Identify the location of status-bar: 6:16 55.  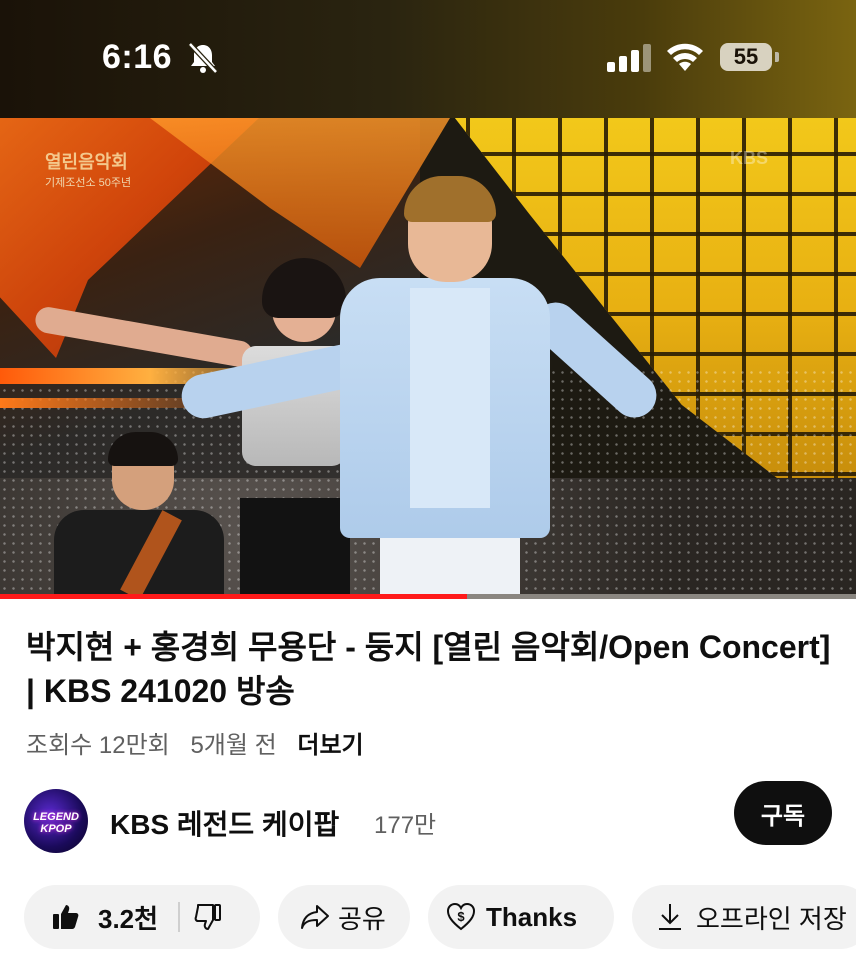
(428, 59).